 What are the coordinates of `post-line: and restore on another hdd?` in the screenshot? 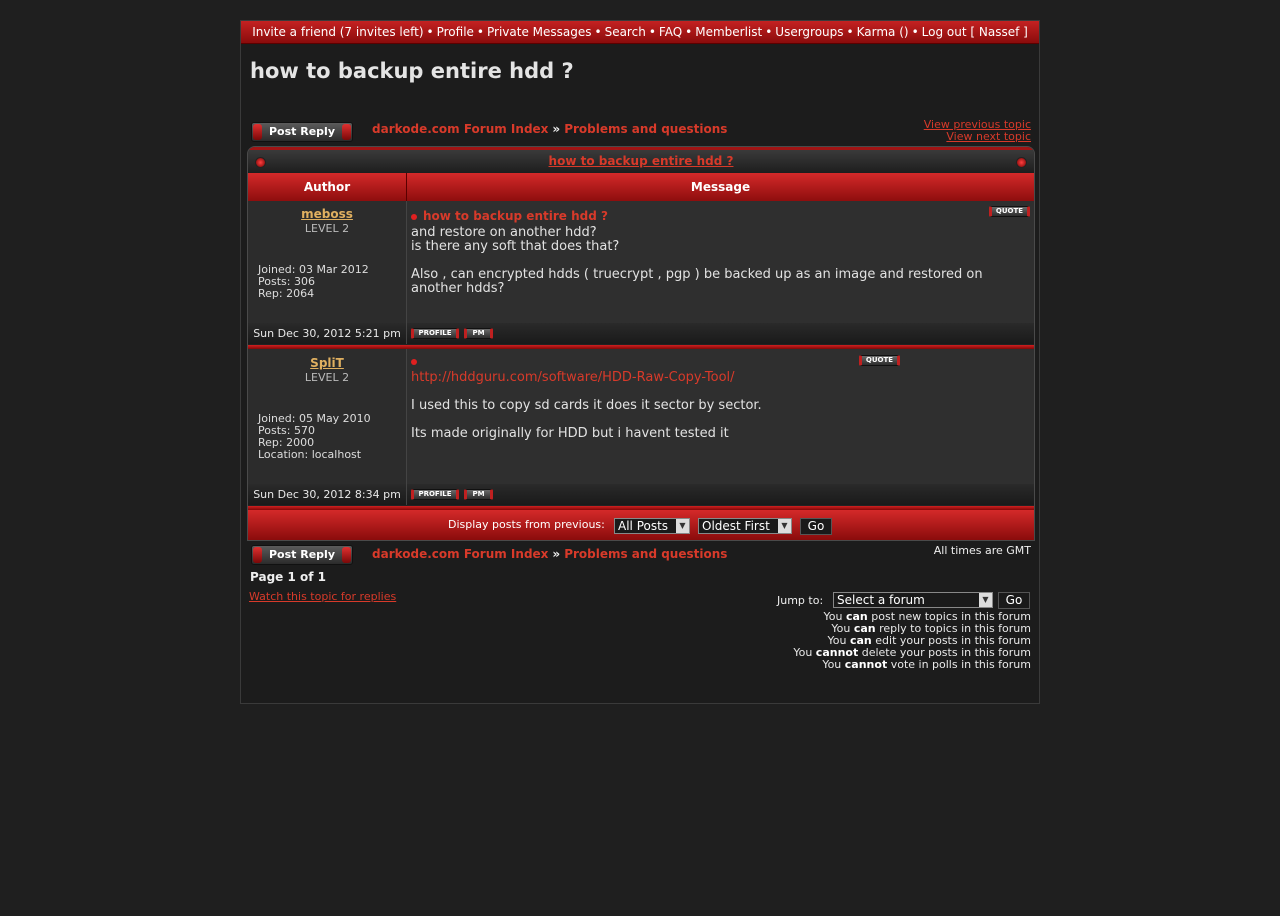 It's located at (504, 232).